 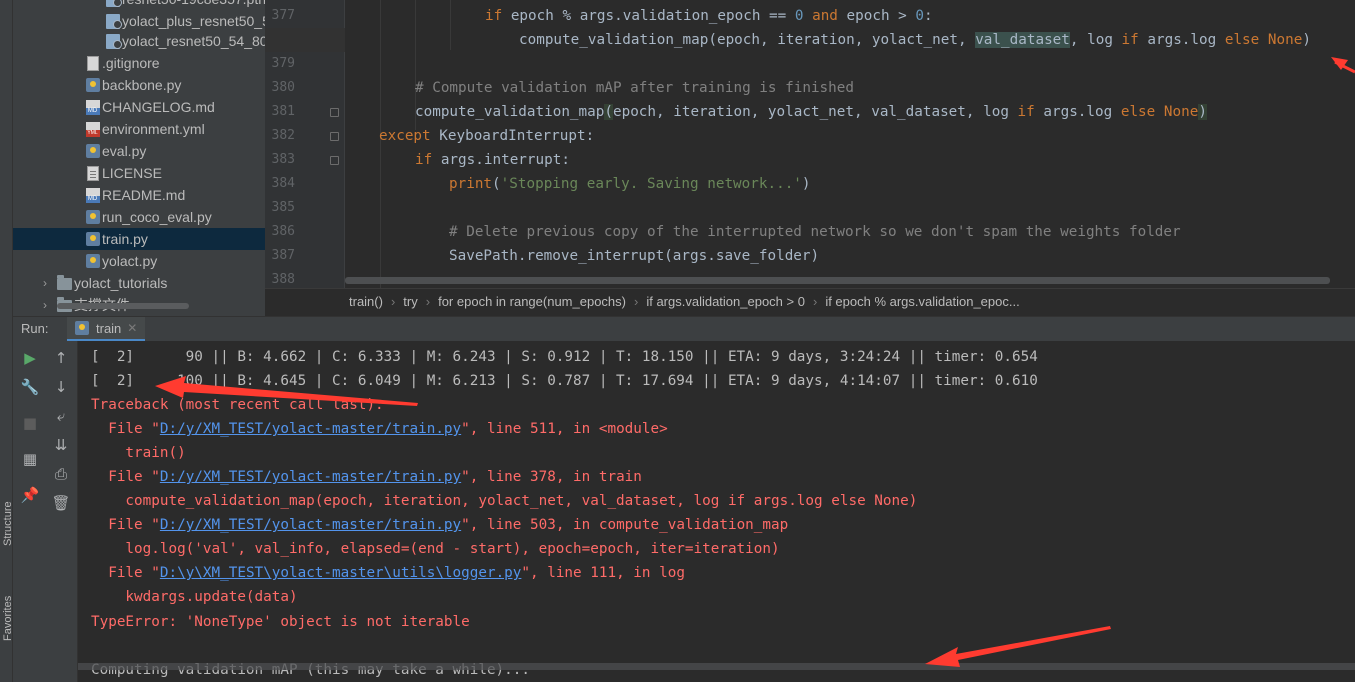 What do you see at coordinates (131, 63) in the screenshot?
I see `tree-item-label: .gitignore` at bounding box center [131, 63].